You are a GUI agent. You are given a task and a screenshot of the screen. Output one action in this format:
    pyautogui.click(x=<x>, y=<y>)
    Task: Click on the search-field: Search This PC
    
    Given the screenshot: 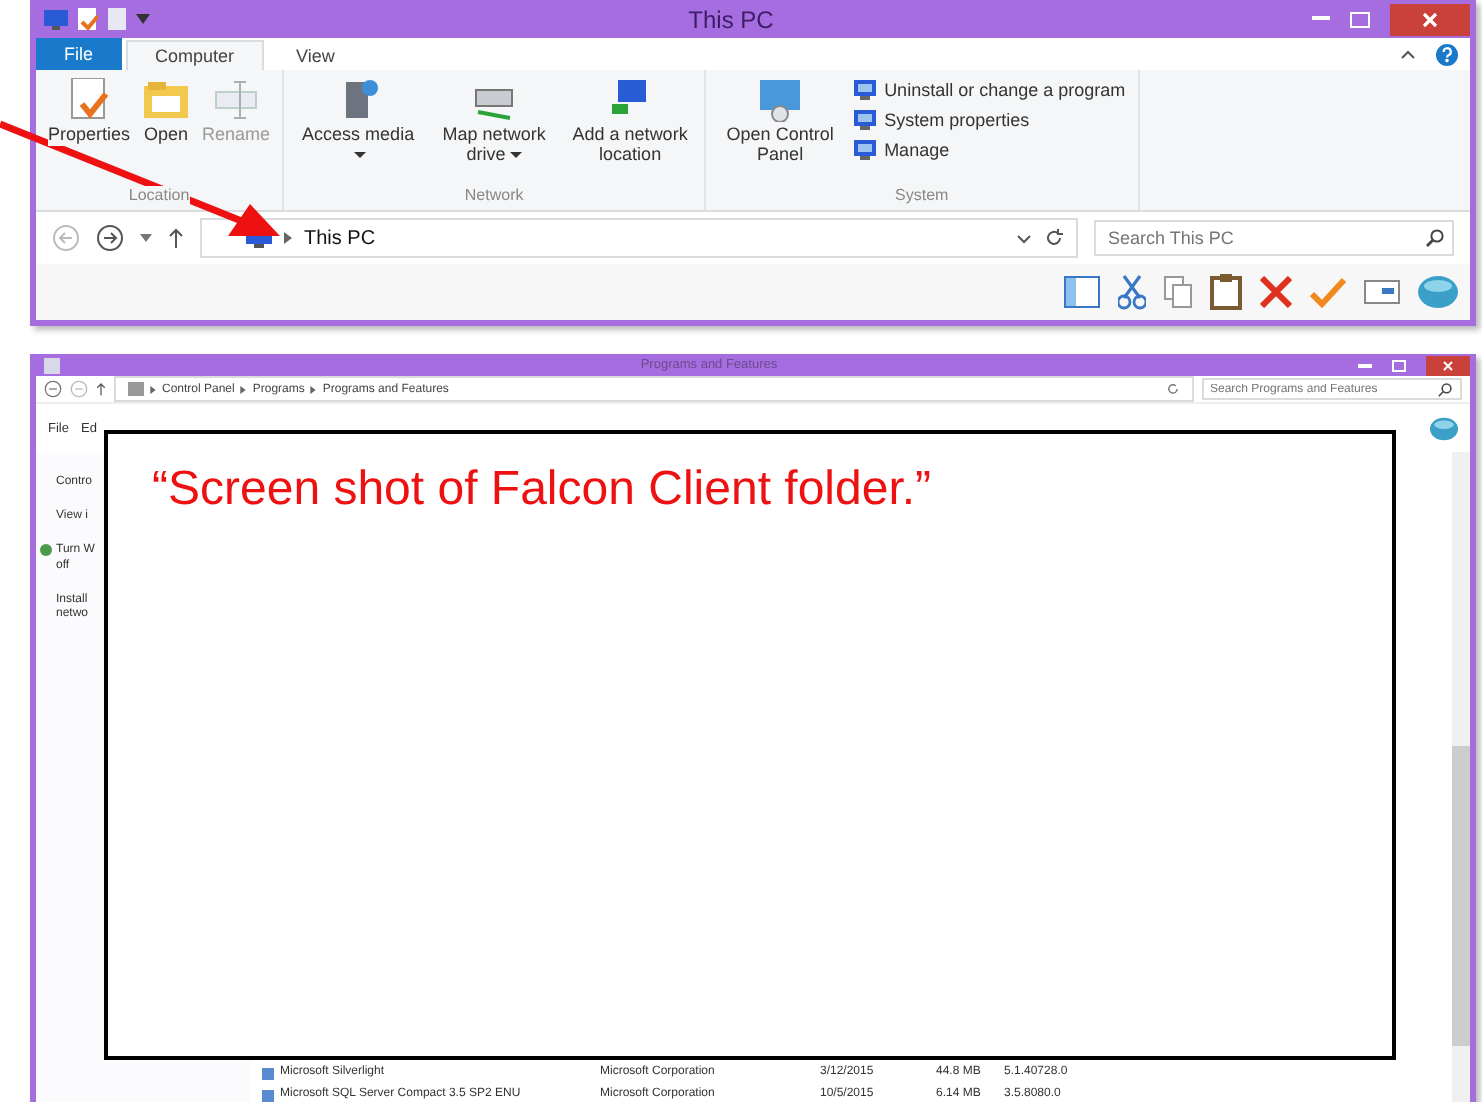 What is the action you would take?
    pyautogui.click(x=1274, y=238)
    